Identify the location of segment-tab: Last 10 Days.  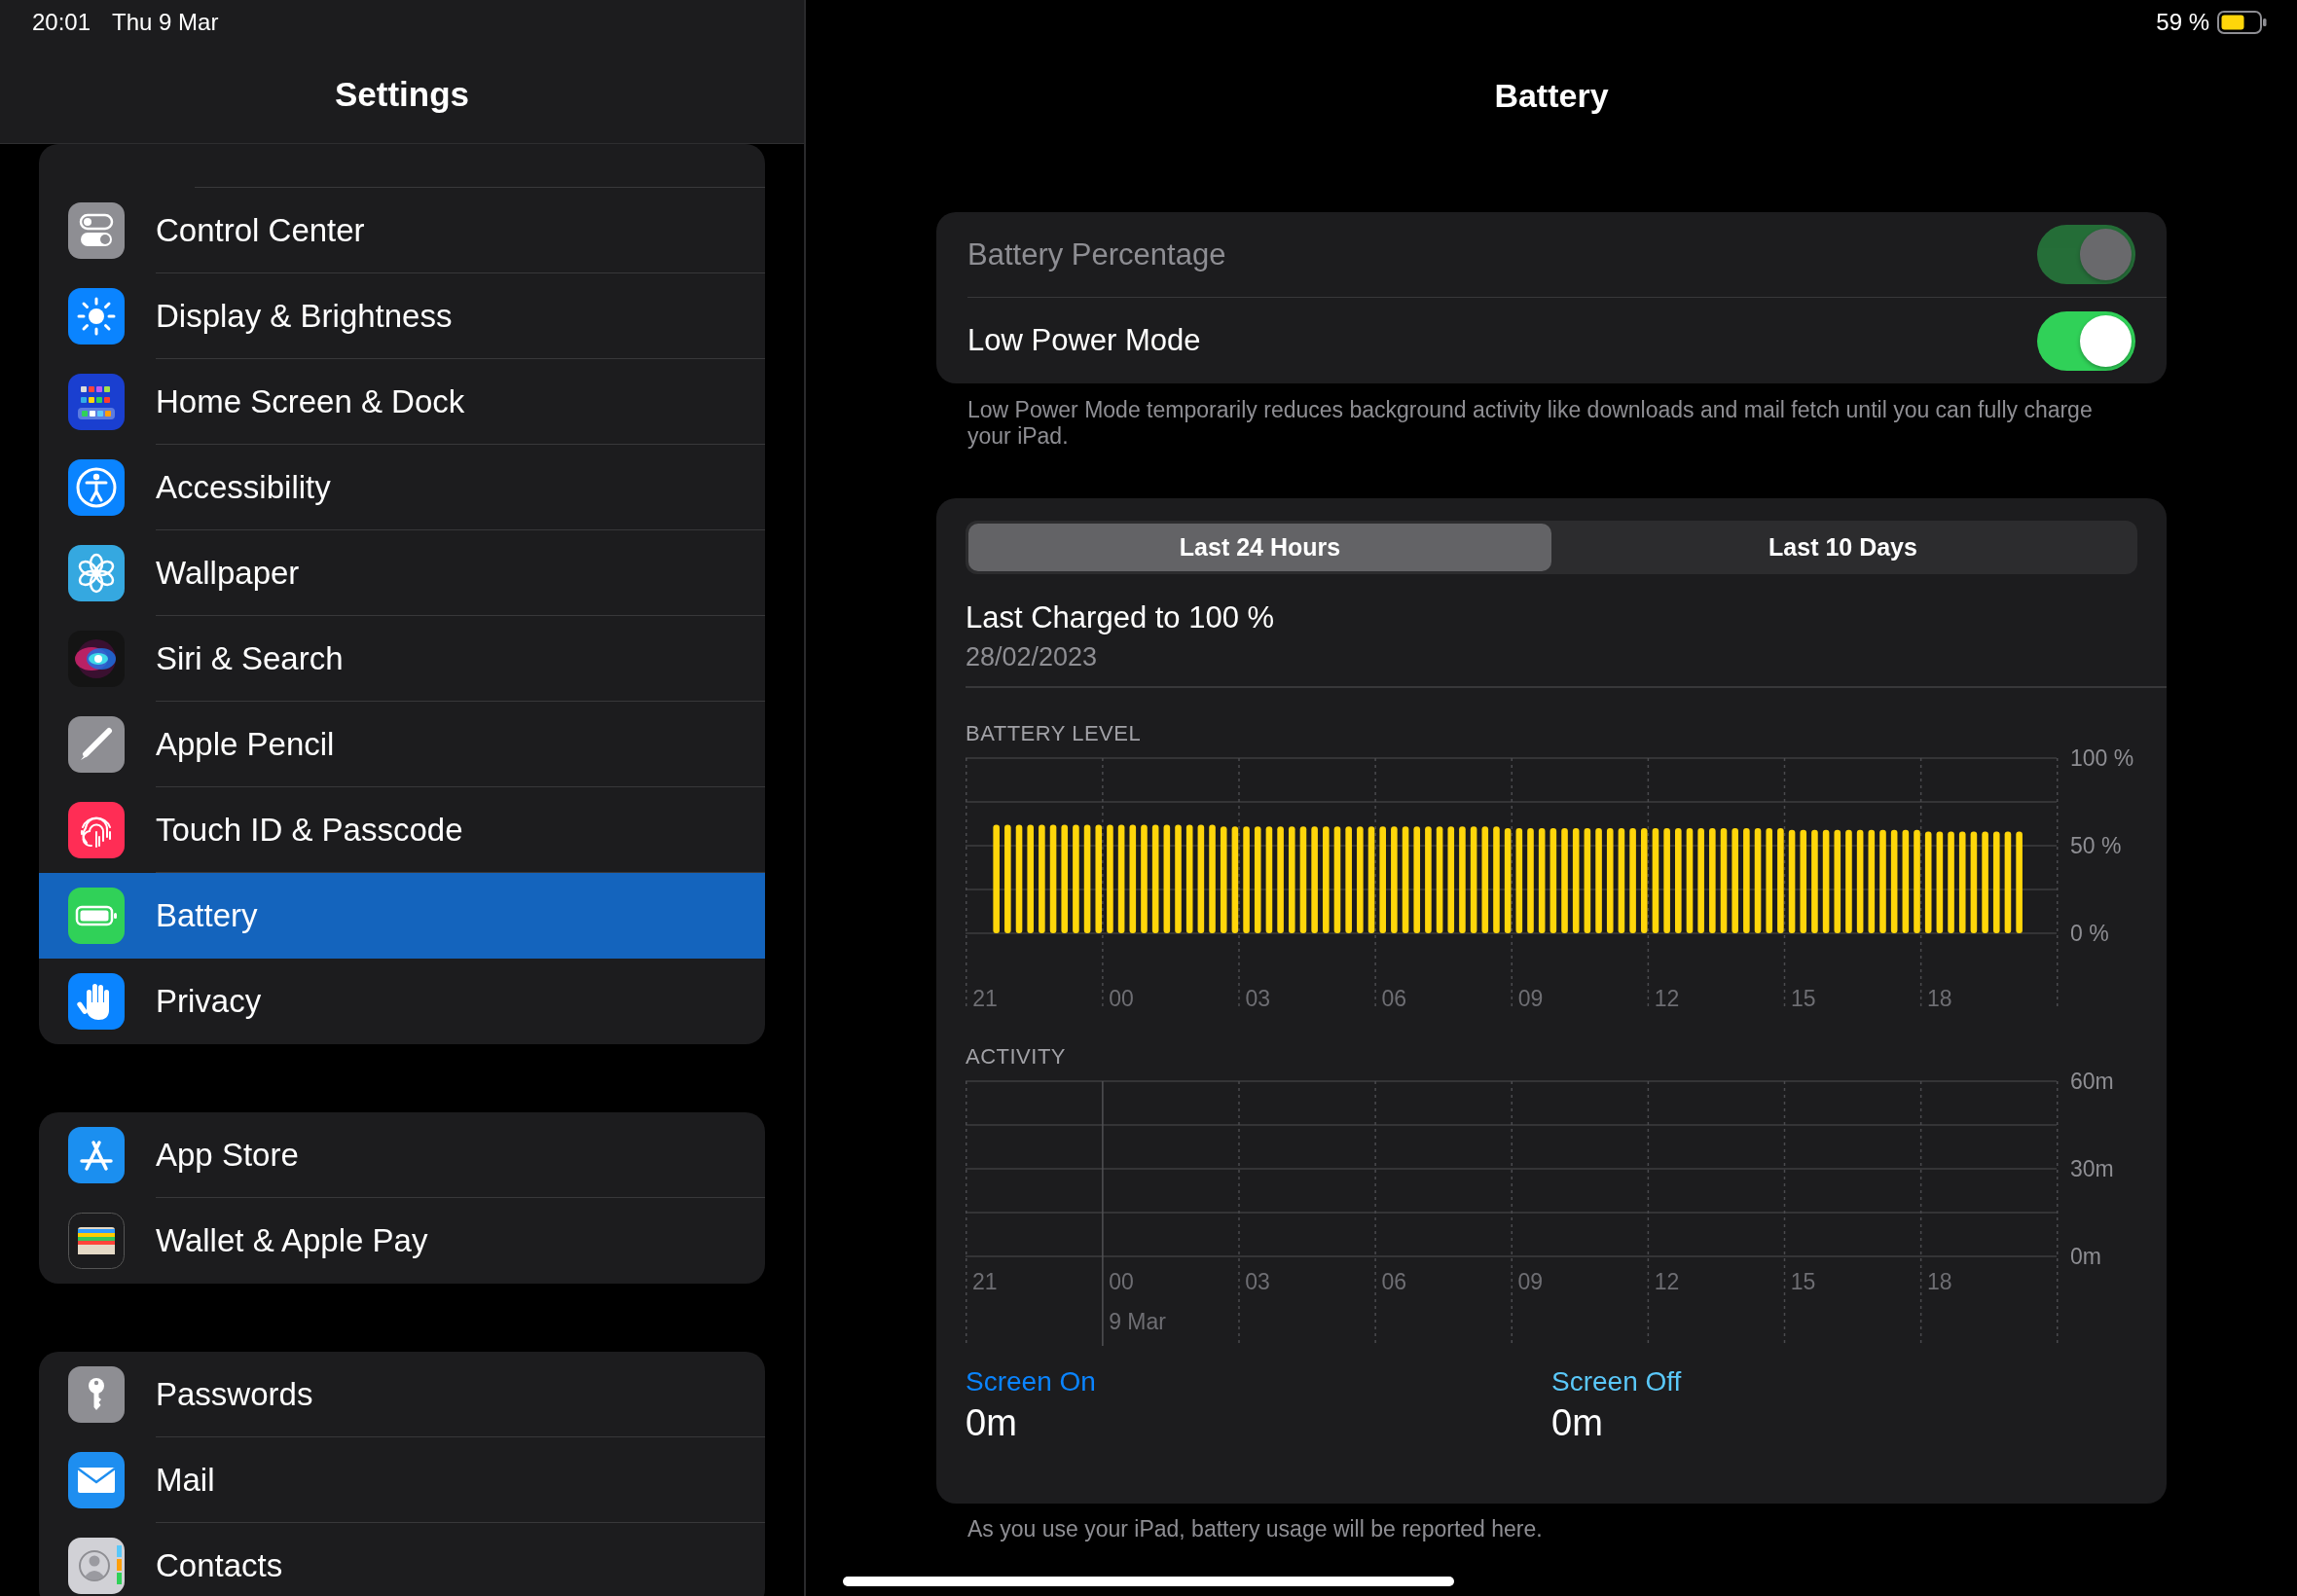
(1842, 547).